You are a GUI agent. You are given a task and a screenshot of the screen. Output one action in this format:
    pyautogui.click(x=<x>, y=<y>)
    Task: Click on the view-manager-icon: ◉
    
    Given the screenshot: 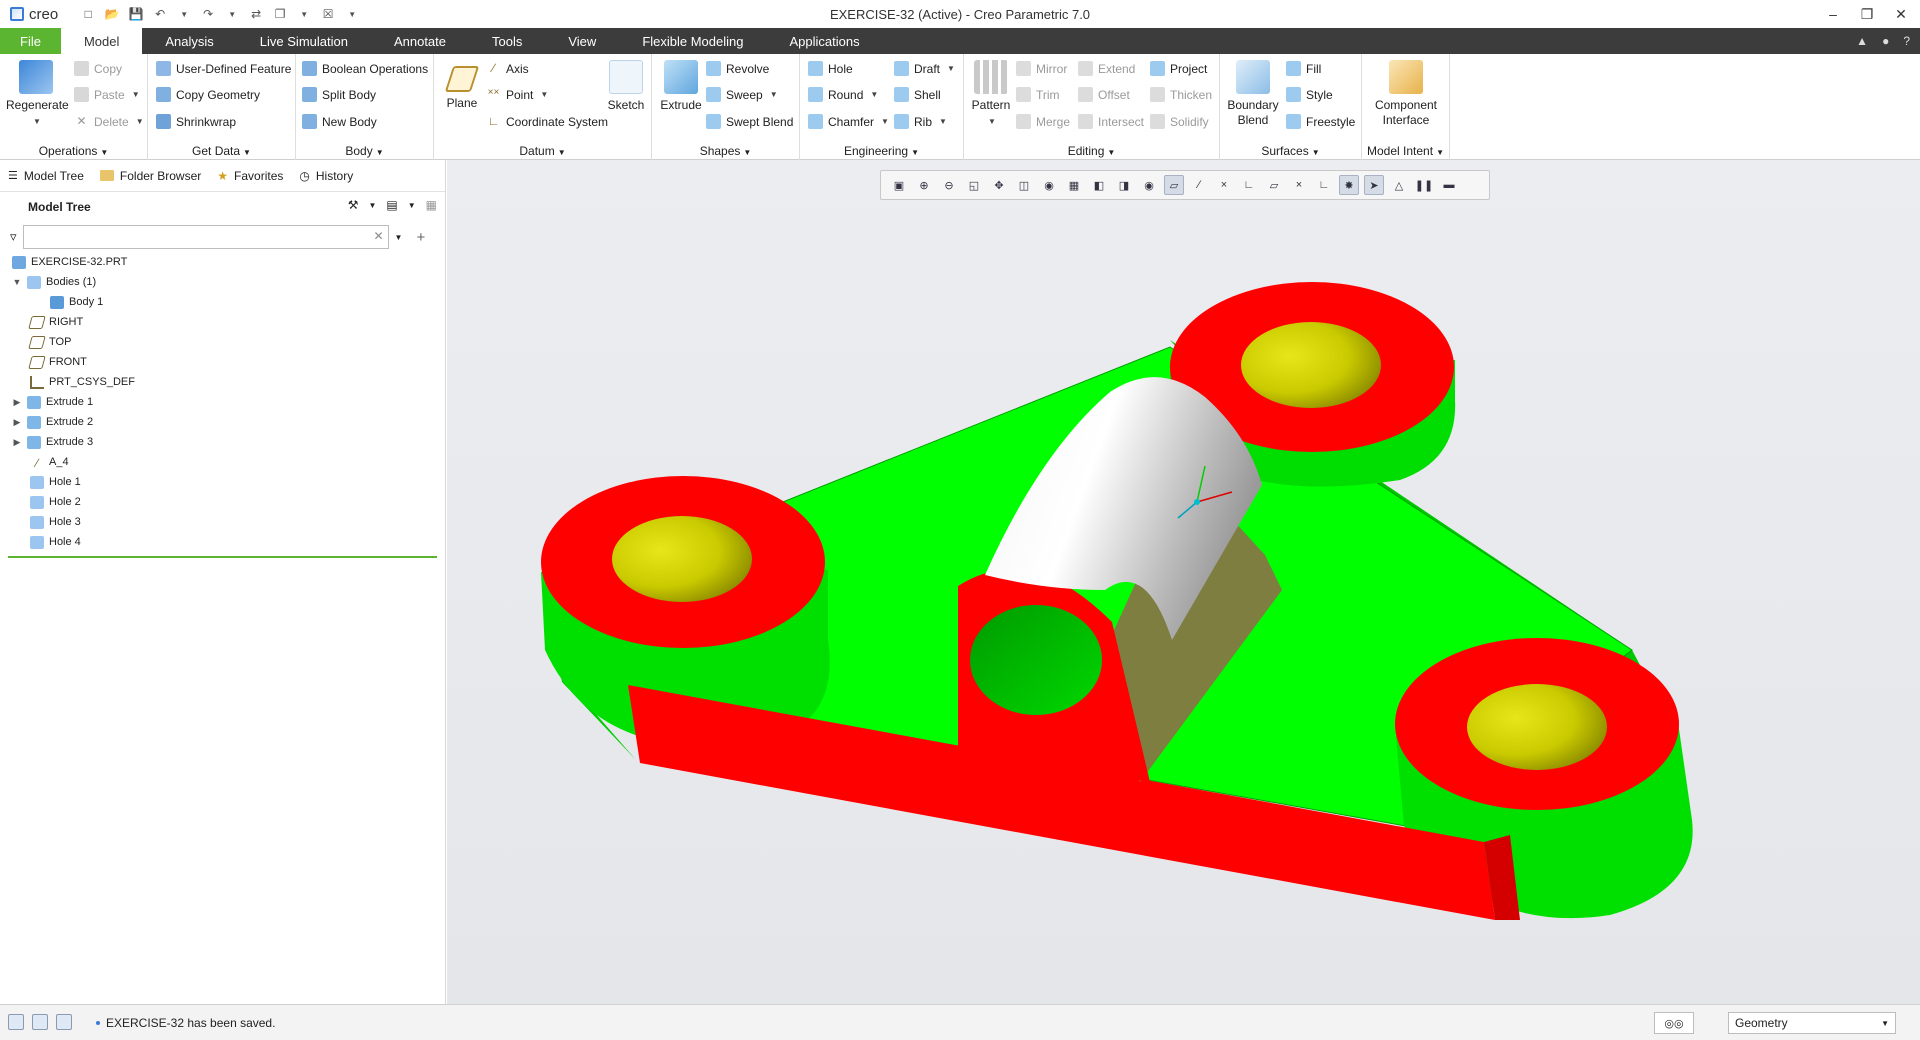 What is the action you would take?
    pyautogui.click(x=1049, y=185)
    